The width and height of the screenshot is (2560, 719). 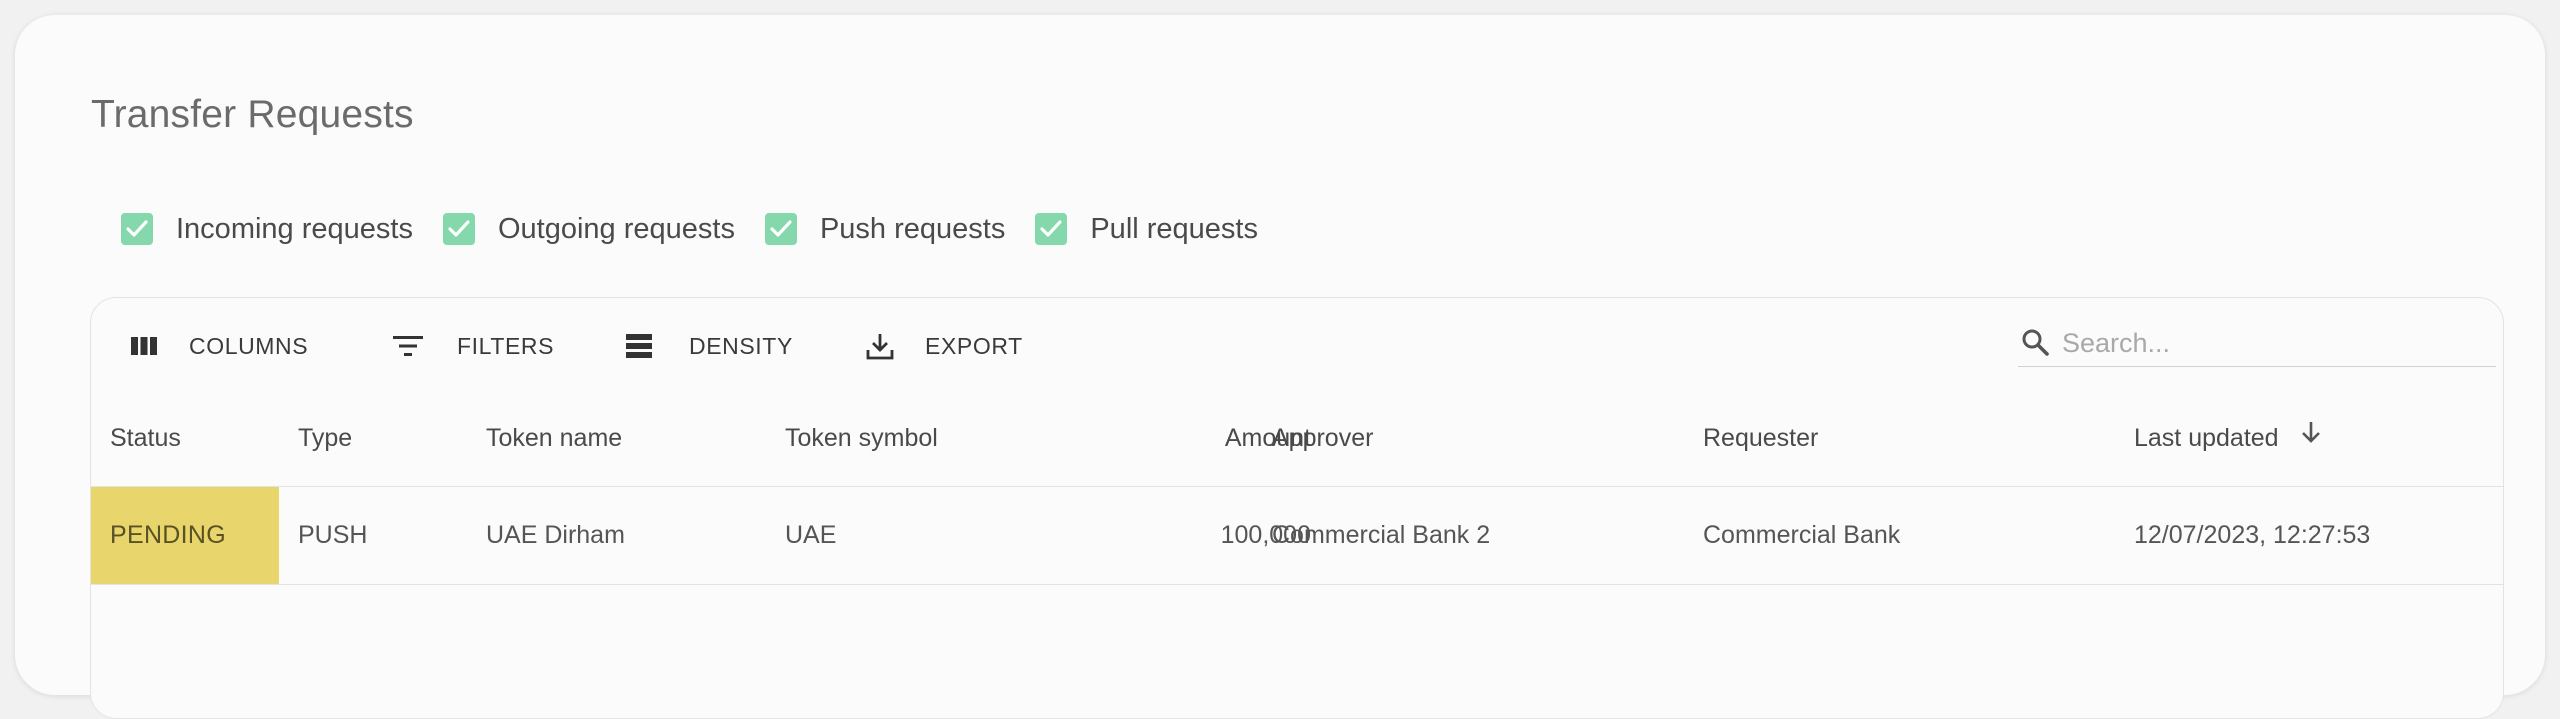 I want to click on status-text: PENDING, so click(x=168, y=535).